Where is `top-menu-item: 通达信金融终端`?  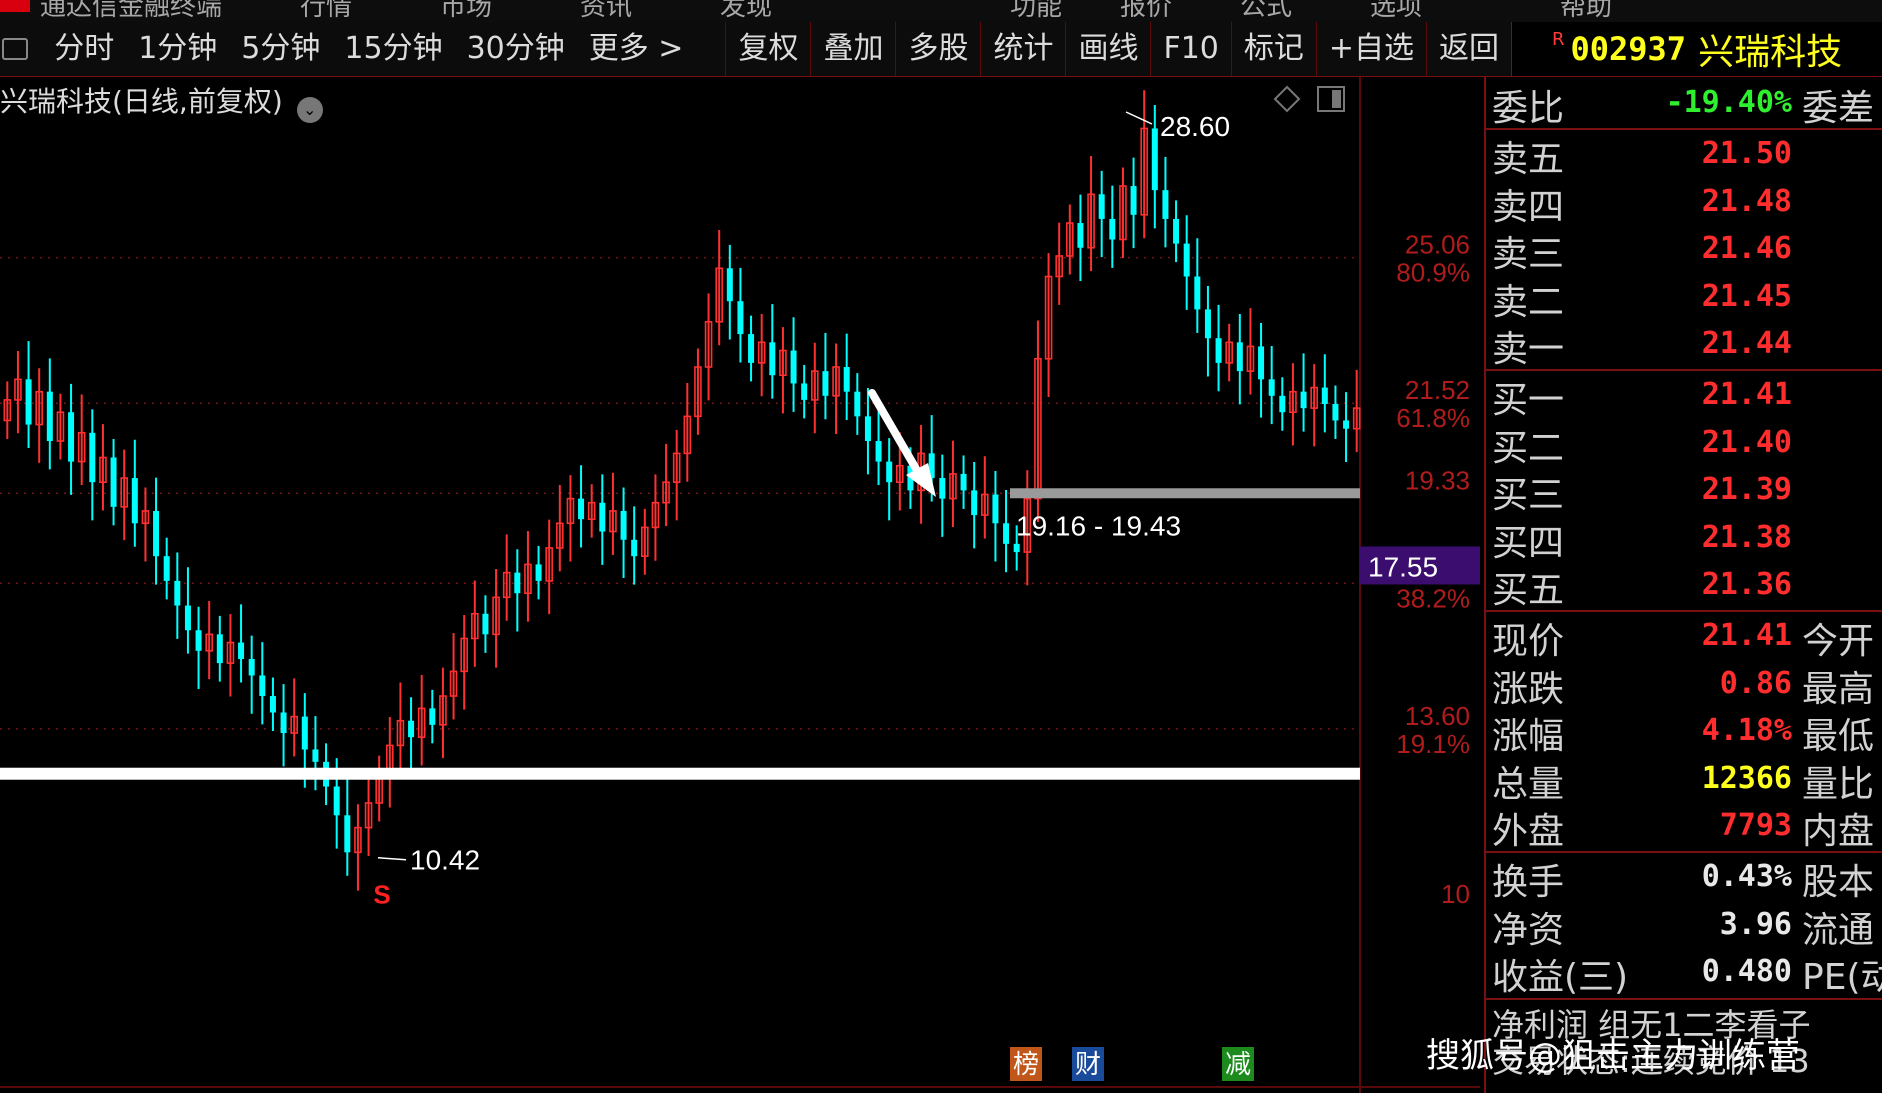 top-menu-item: 通达信金融终端 is located at coordinates (131, 11).